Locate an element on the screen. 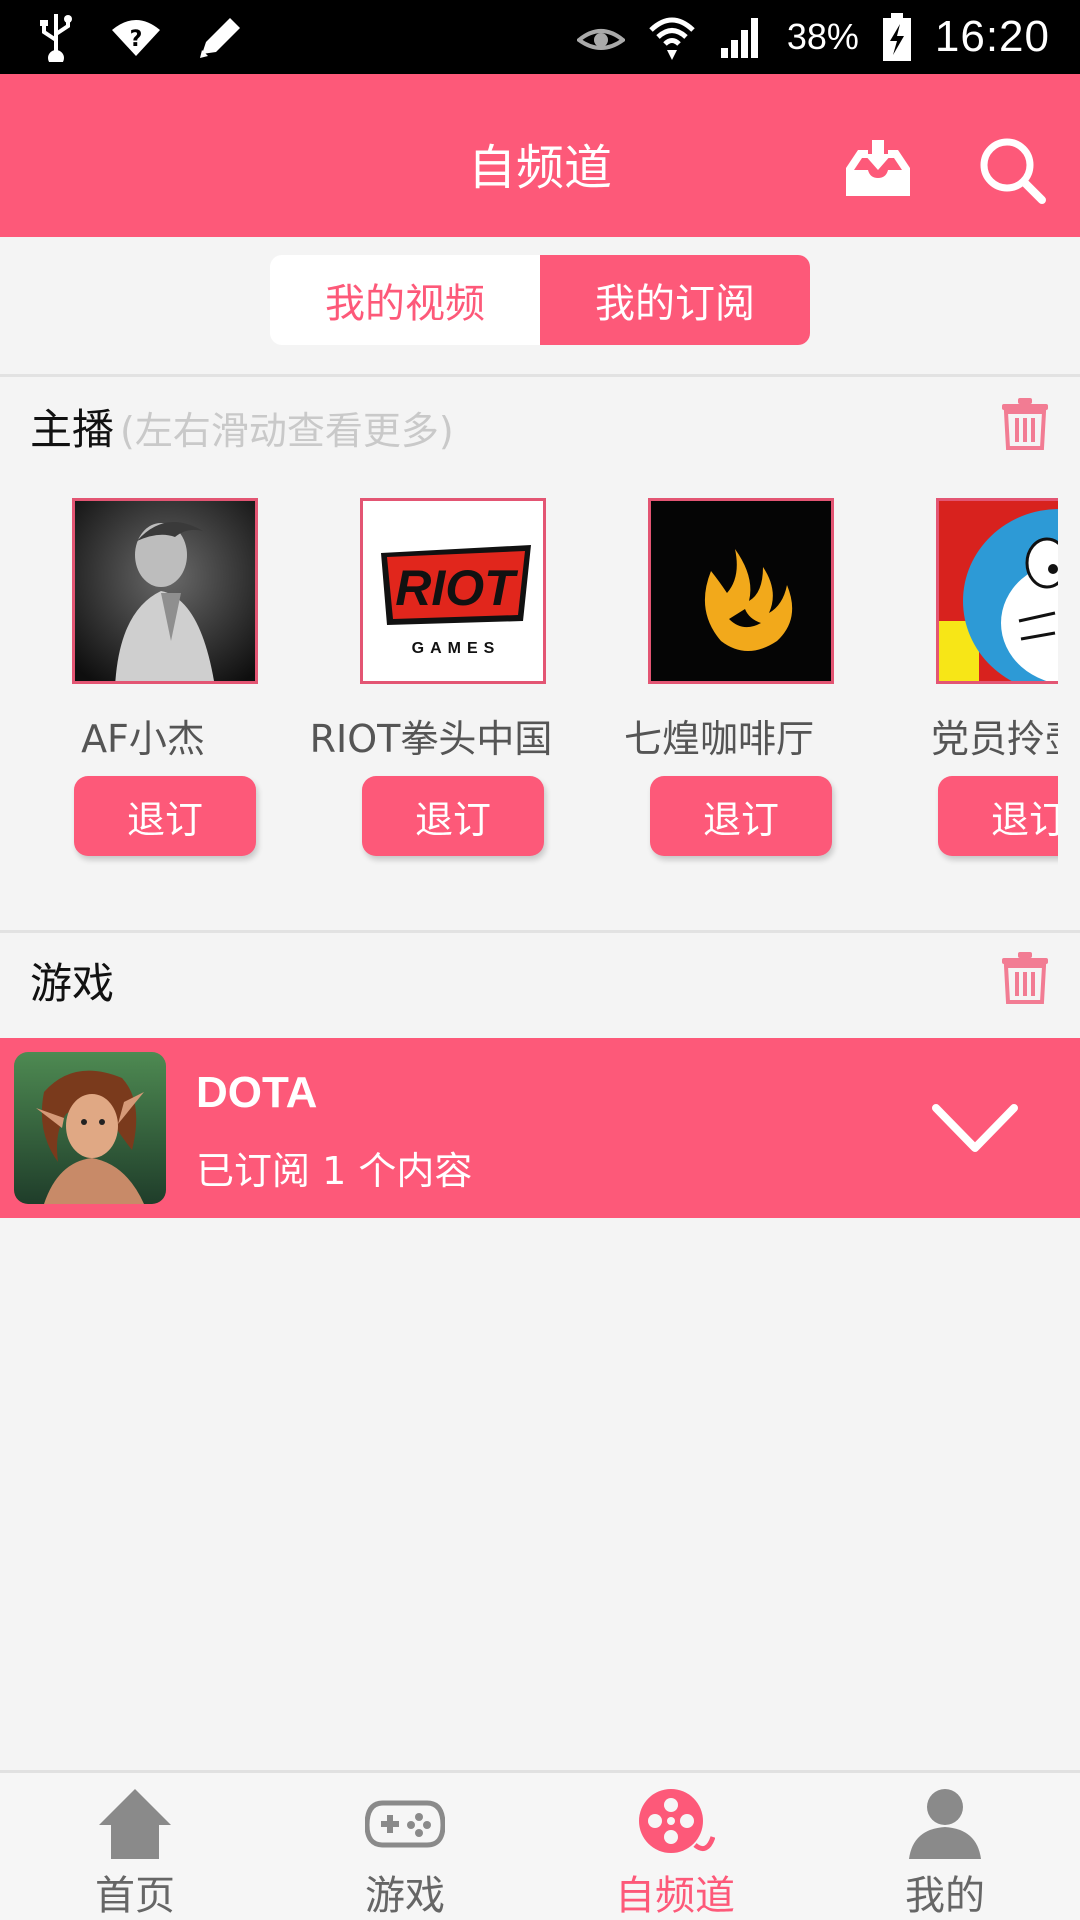 The height and width of the screenshot is (1920, 1080). search-icon is located at coordinates (1013, 171).